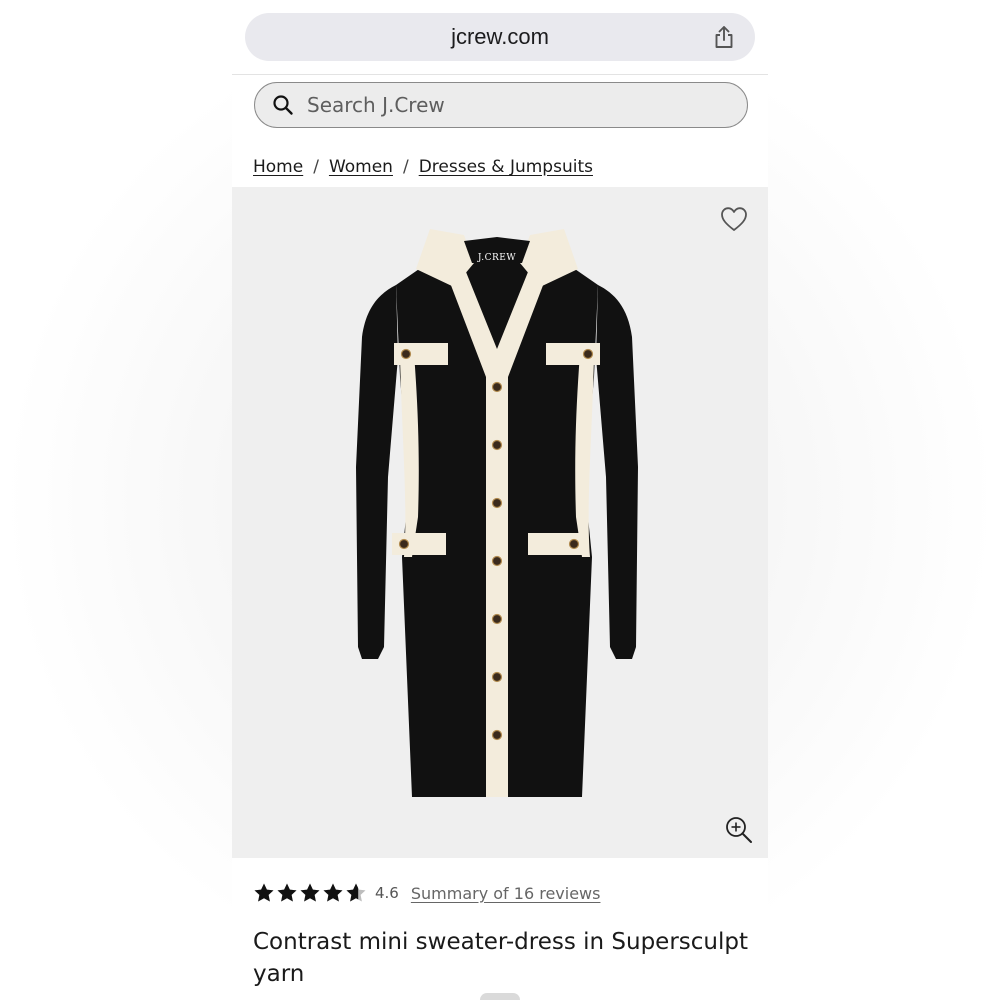  Describe the element at coordinates (506, 893) in the screenshot. I see `reviews-summary-link: Summary of 16 reviews` at that location.